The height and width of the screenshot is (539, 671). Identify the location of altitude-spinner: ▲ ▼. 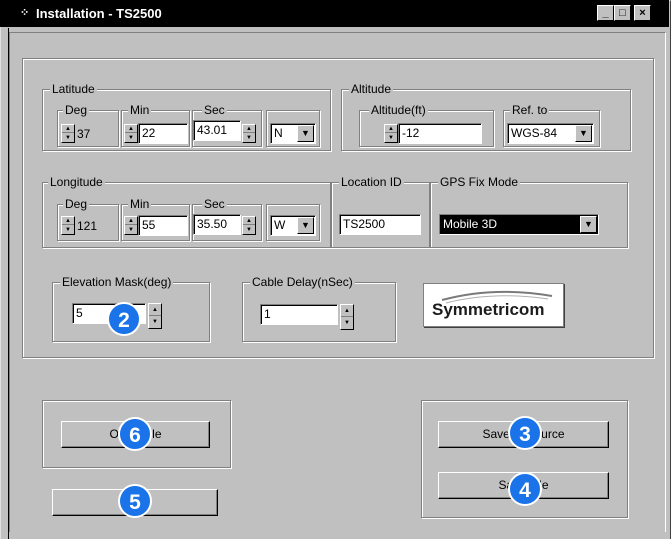
(391, 133).